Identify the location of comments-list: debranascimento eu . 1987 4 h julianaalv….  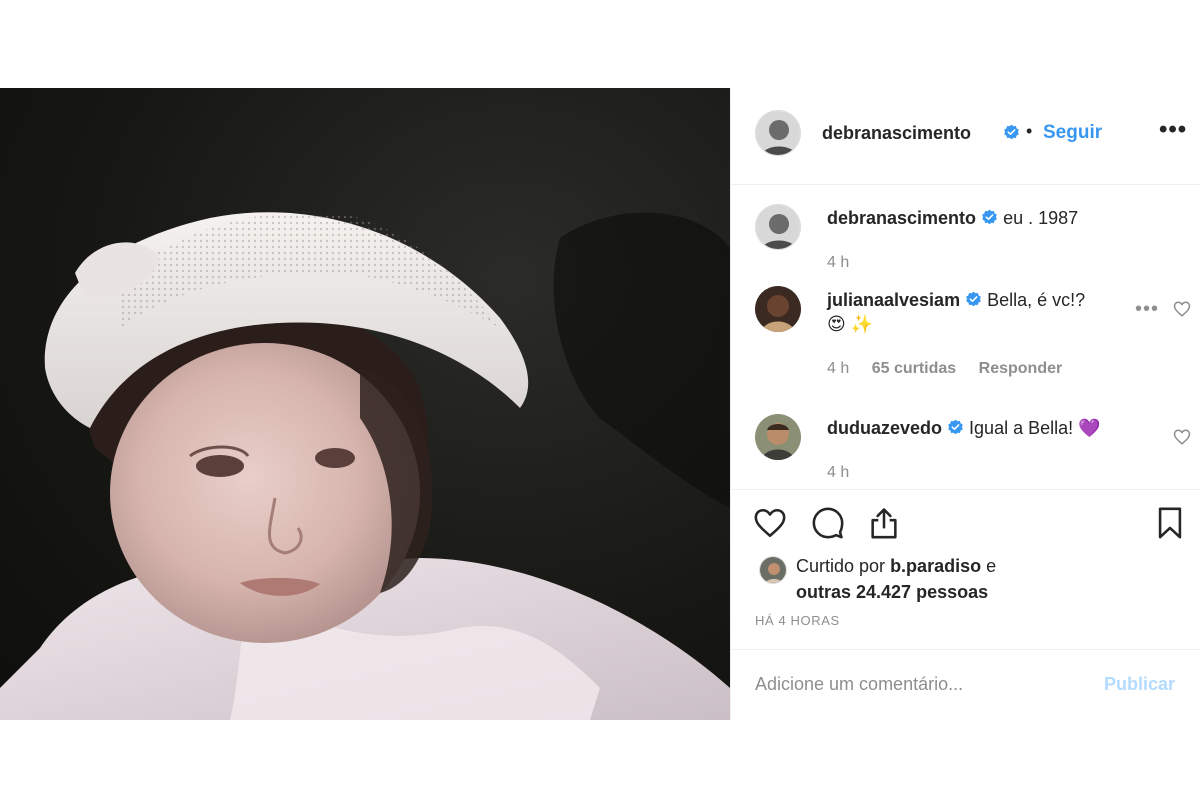
(965, 337).